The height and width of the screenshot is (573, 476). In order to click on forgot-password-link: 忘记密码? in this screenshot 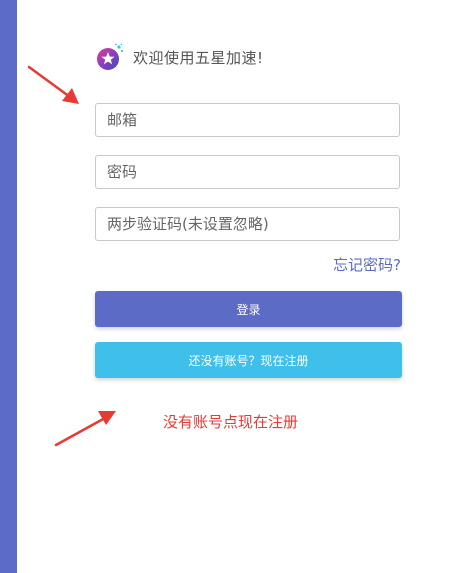, I will do `click(367, 264)`.